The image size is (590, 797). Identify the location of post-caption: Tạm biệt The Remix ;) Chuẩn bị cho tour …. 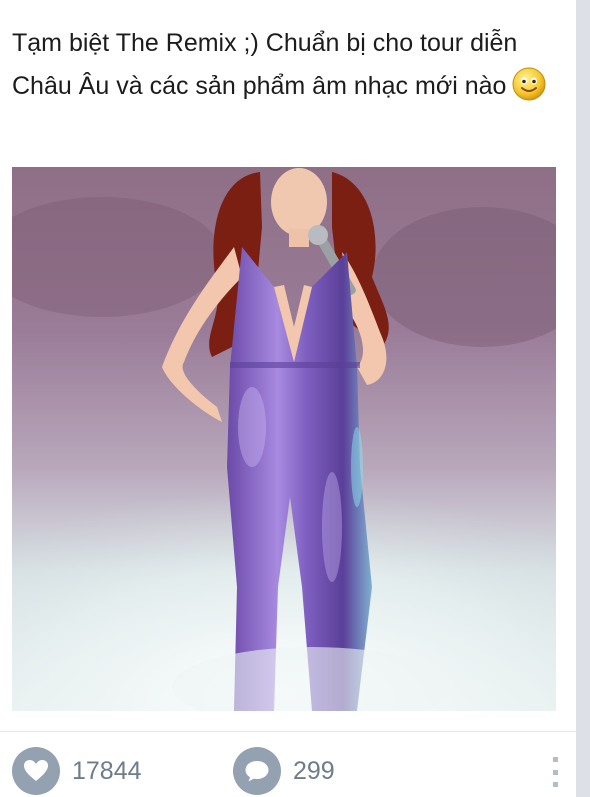
(287, 65).